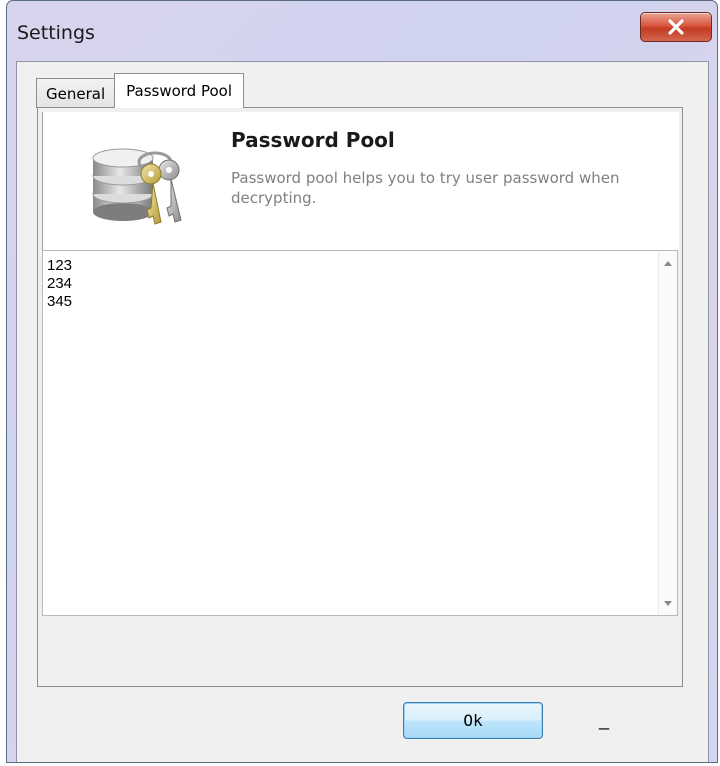 This screenshot has width=720, height=766. What do you see at coordinates (313, 140) in the screenshot?
I see `panel-title: Password Pool` at bounding box center [313, 140].